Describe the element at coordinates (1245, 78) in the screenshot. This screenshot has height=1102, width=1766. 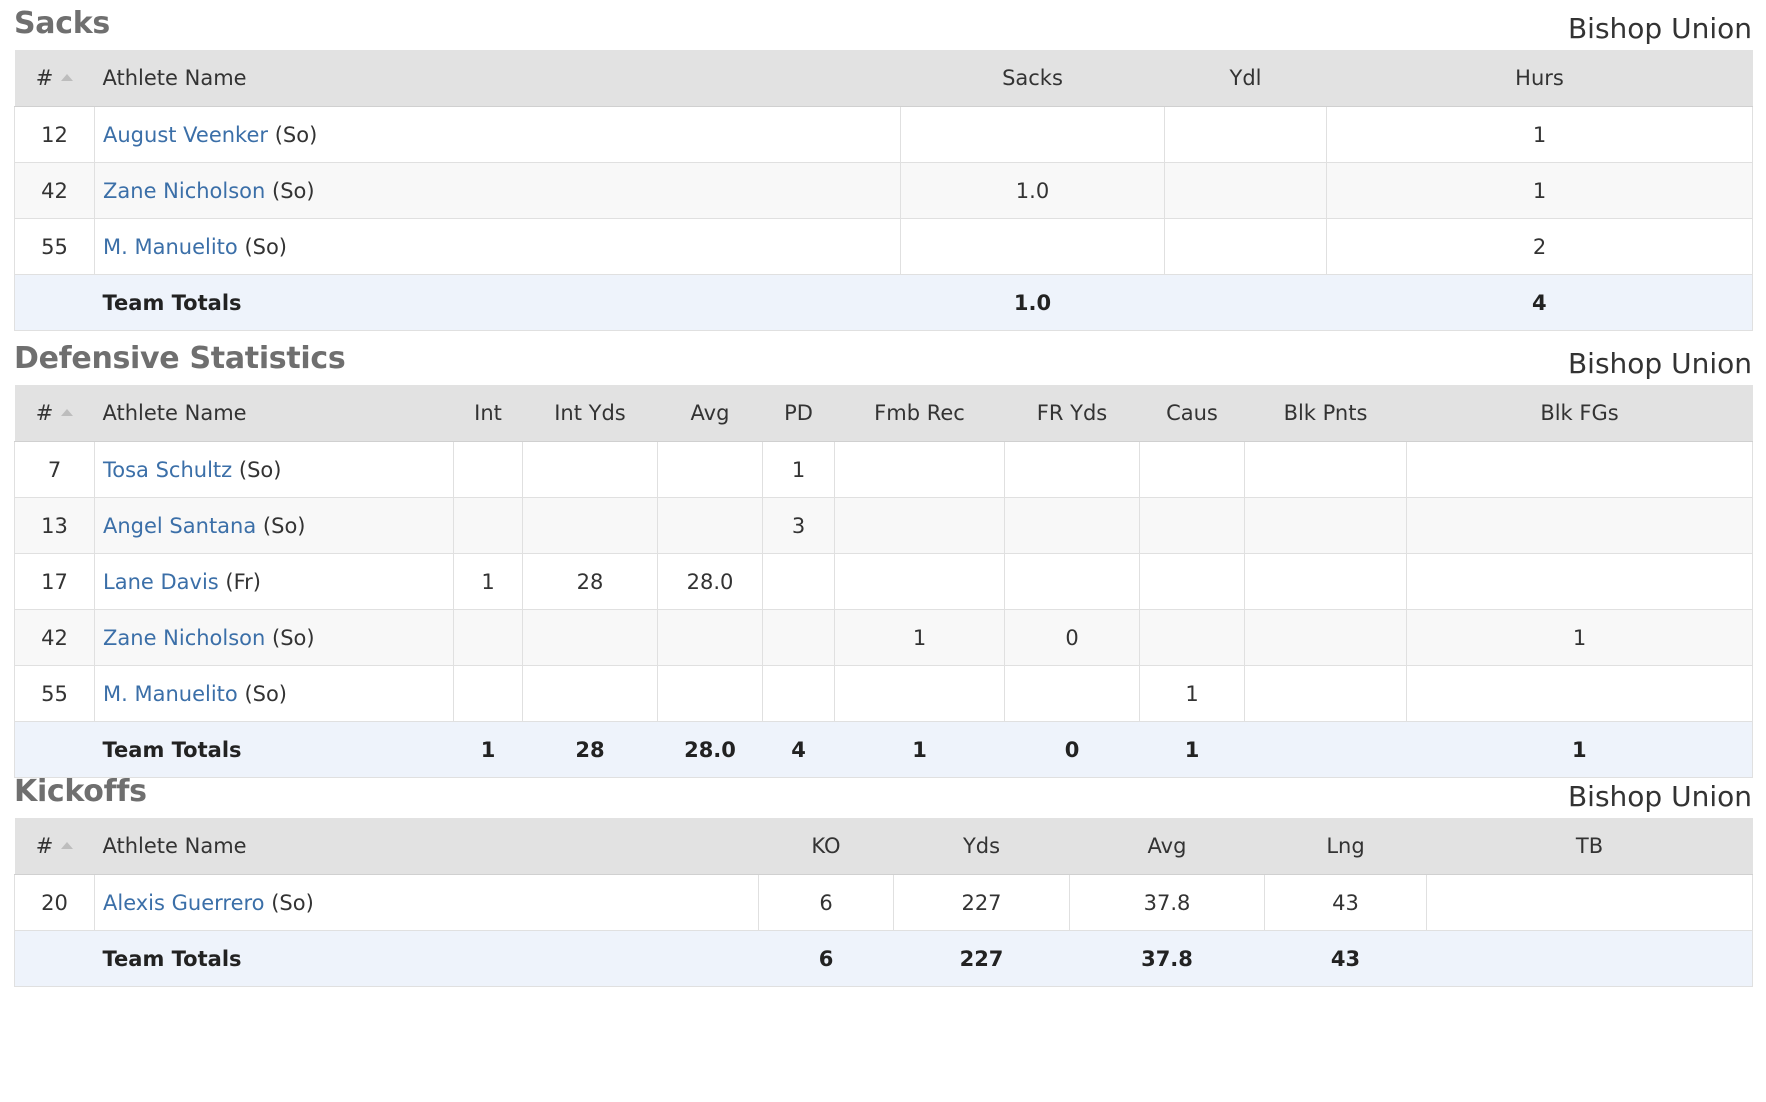
I see `col-ydl-header: Ydl` at that location.